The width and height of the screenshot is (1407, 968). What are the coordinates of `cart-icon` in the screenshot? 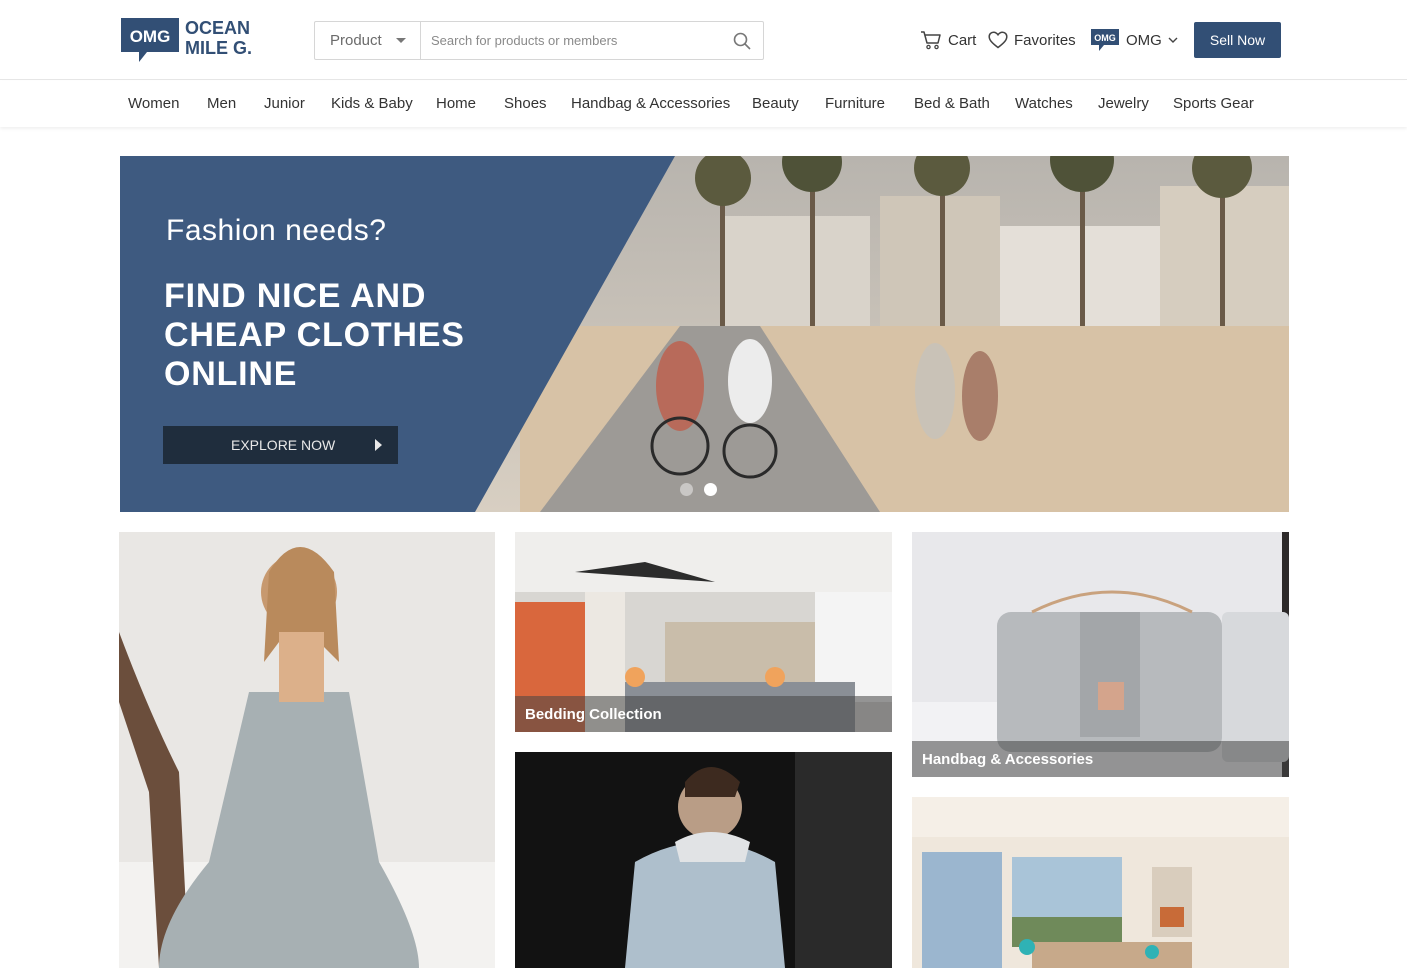 It's located at (931, 40).